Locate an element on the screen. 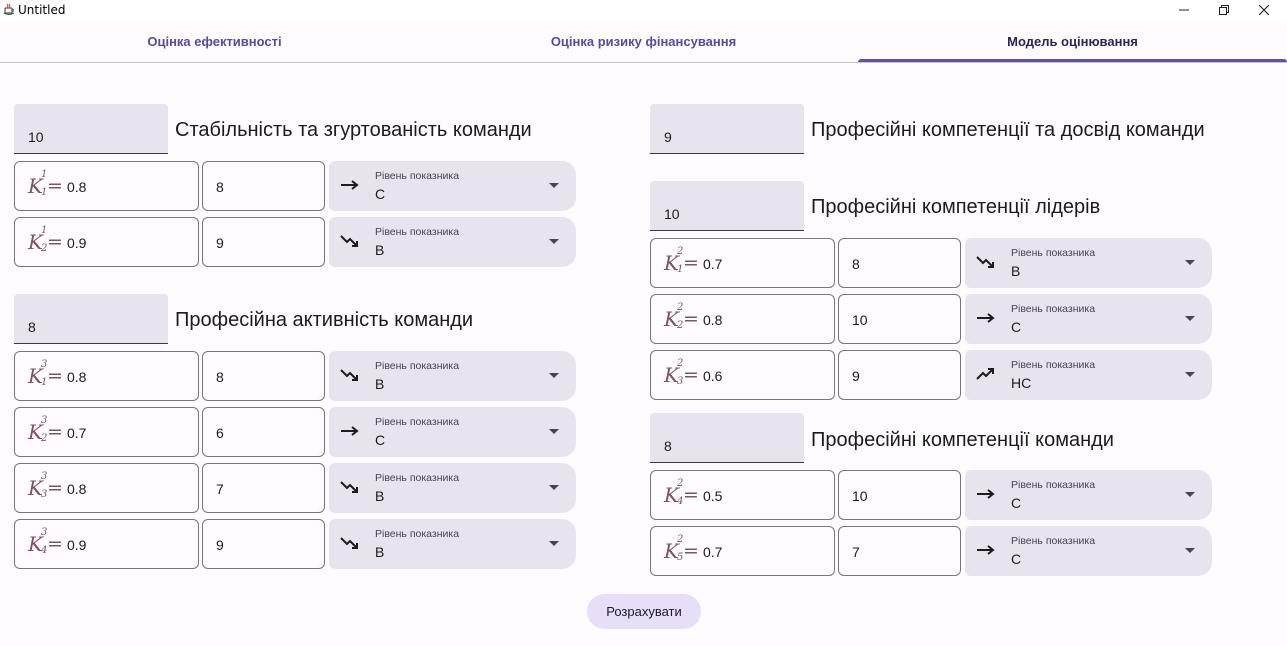 The image size is (1287, 647). tab-evaluation-model: Модель оцінювання is located at coordinates (1072, 41).